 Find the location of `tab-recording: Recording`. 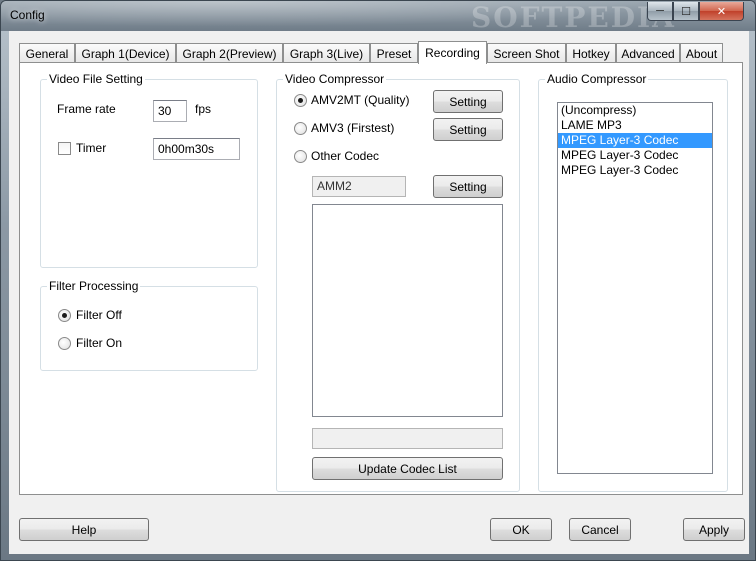

tab-recording: Recording is located at coordinates (452, 52).